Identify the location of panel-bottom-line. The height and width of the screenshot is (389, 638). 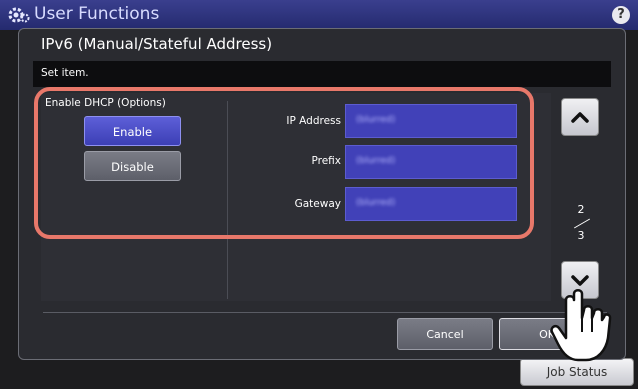
(325, 312).